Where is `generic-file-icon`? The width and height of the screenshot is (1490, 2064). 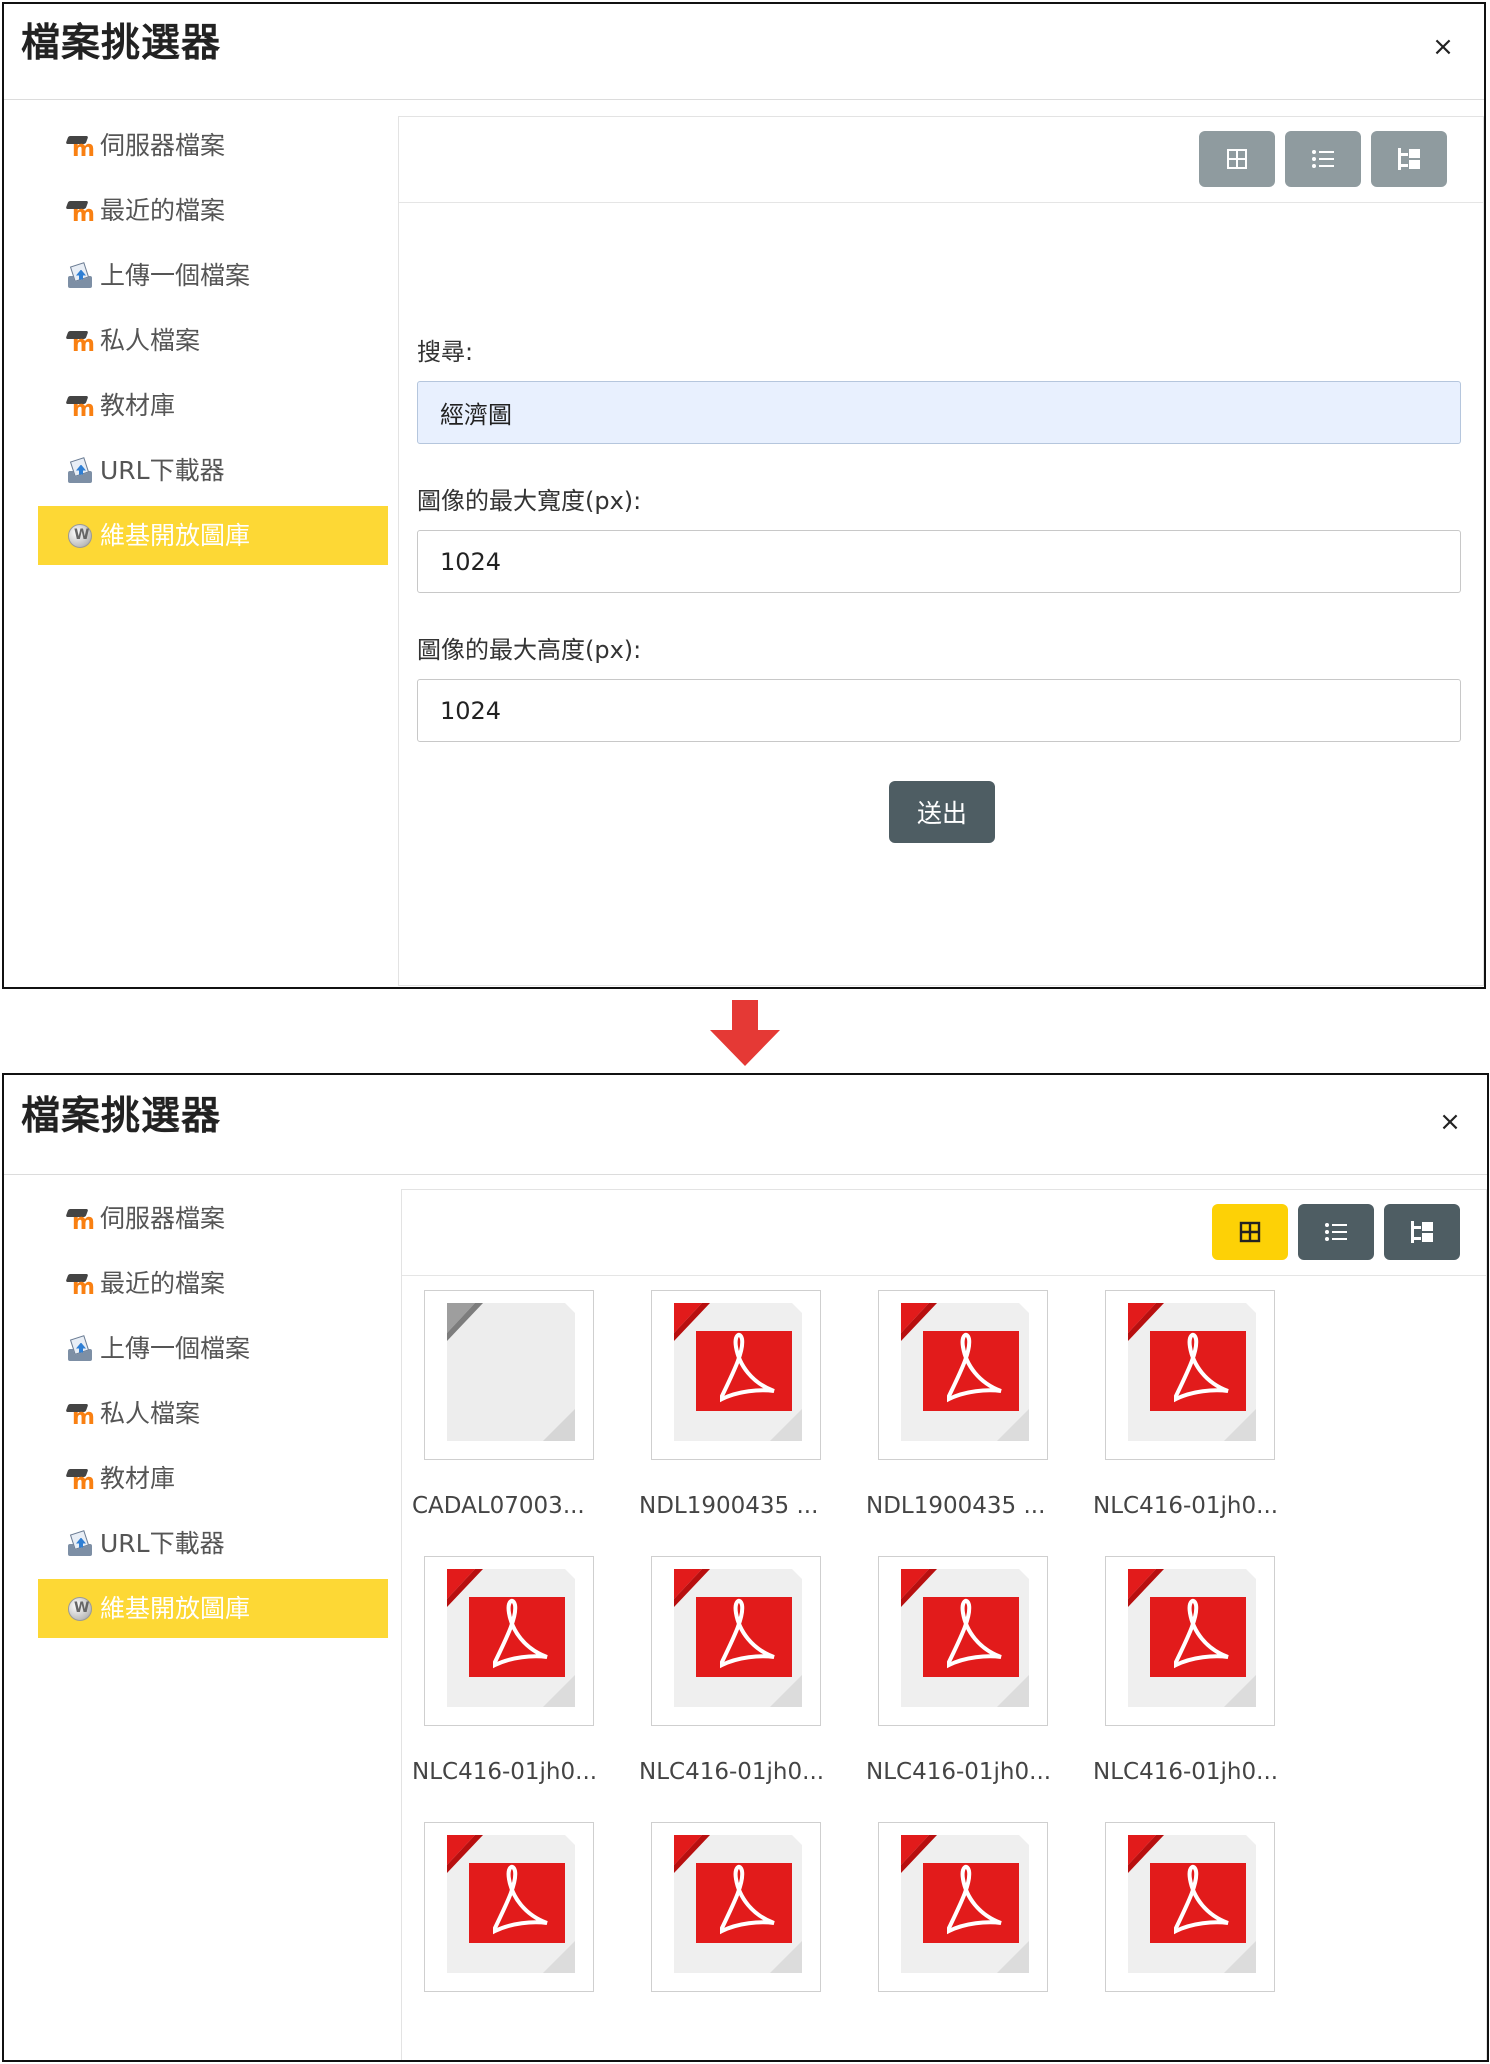 generic-file-icon is located at coordinates (509, 1375).